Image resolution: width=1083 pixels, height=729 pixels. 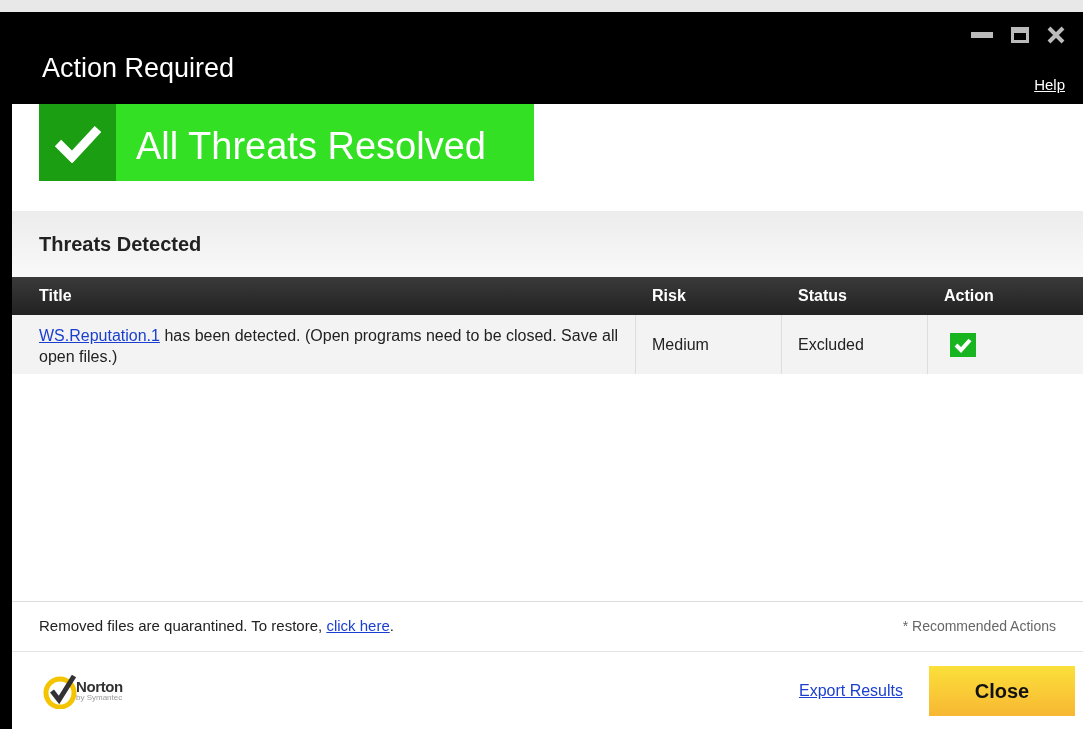 What do you see at coordinates (324, 344) in the screenshot?
I see `table-cell: WS.Reputation.1 has been detected. (Open programs need to be closed. Save all open files.)` at bounding box center [324, 344].